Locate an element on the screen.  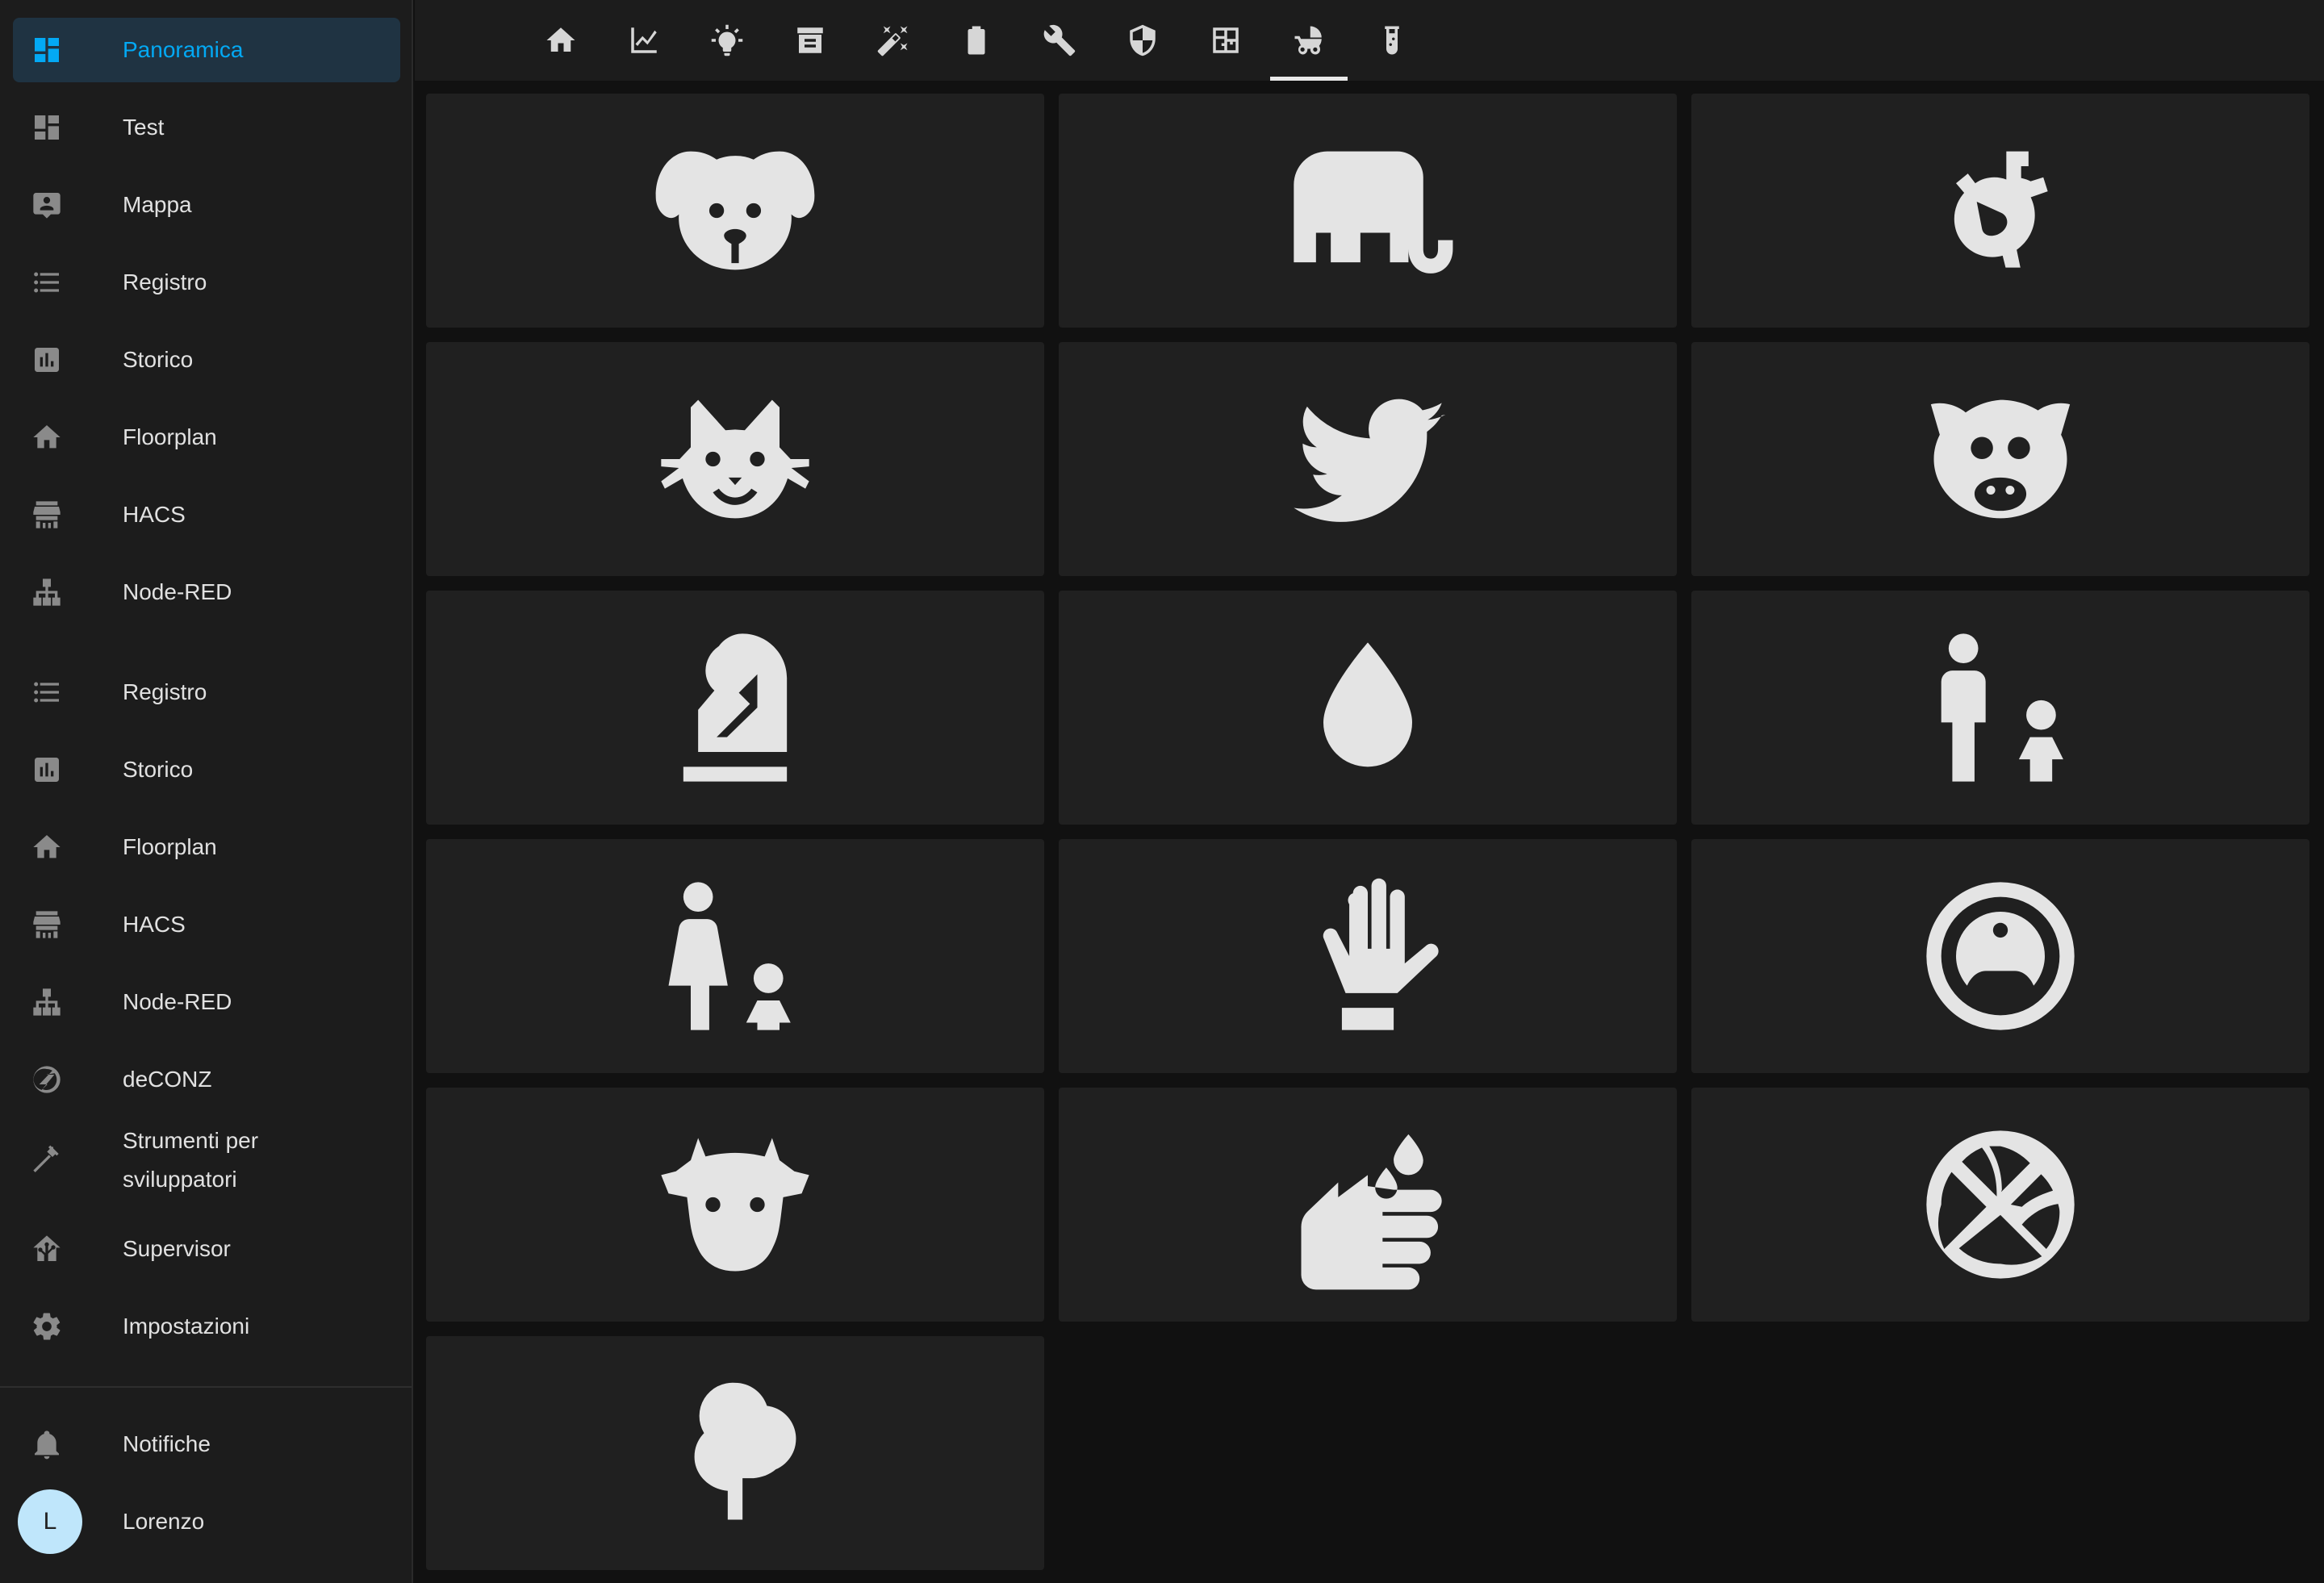
human-female-child-icon is located at coordinates (729, 956).